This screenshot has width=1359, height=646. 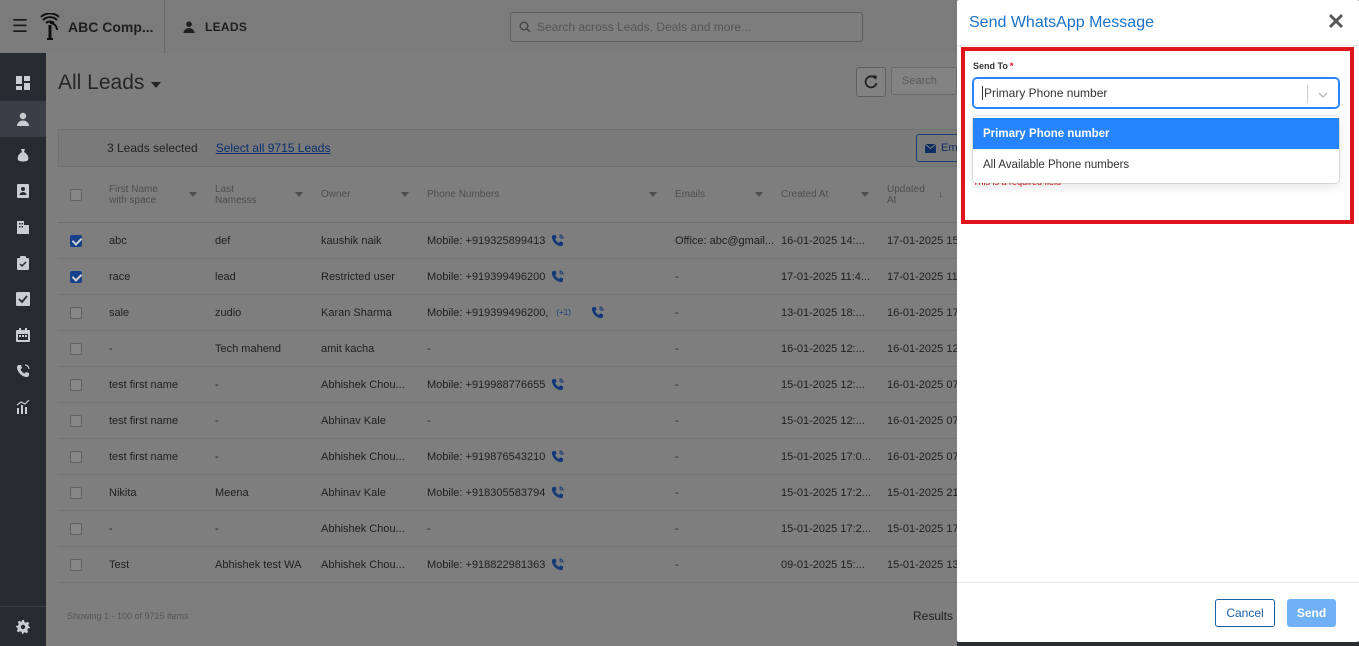 What do you see at coordinates (871, 82) in the screenshot?
I see `refresh-button` at bounding box center [871, 82].